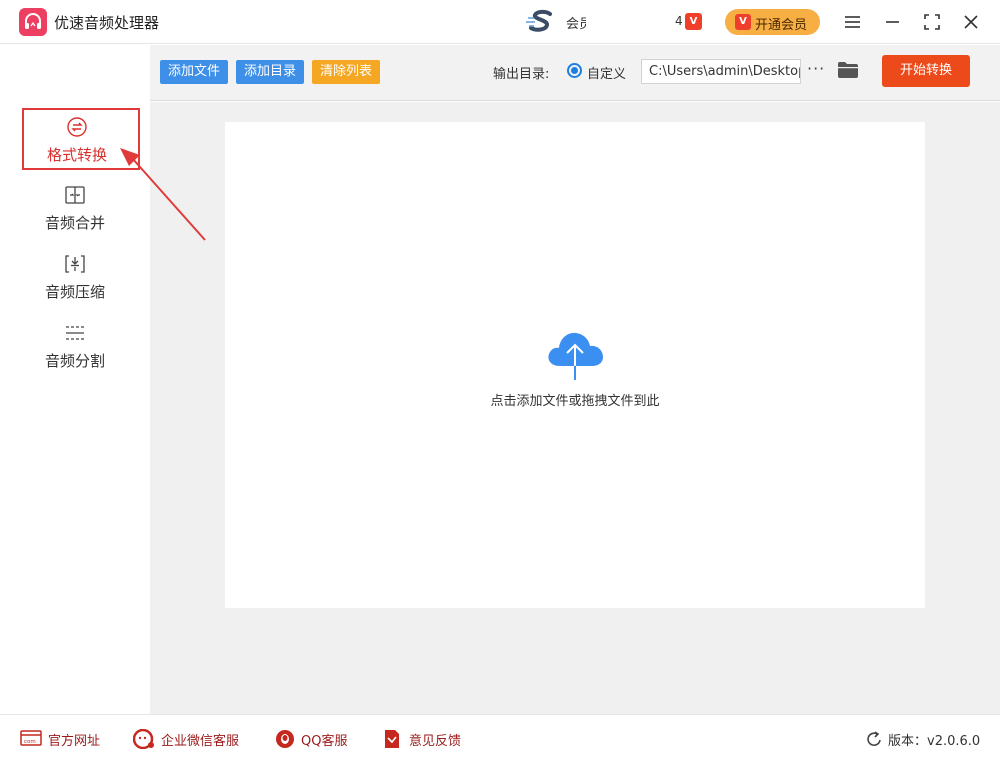 Image resolution: width=1000 pixels, height=760 pixels. Describe the element at coordinates (743, 22) in the screenshot. I see `vip-icon: V` at that location.